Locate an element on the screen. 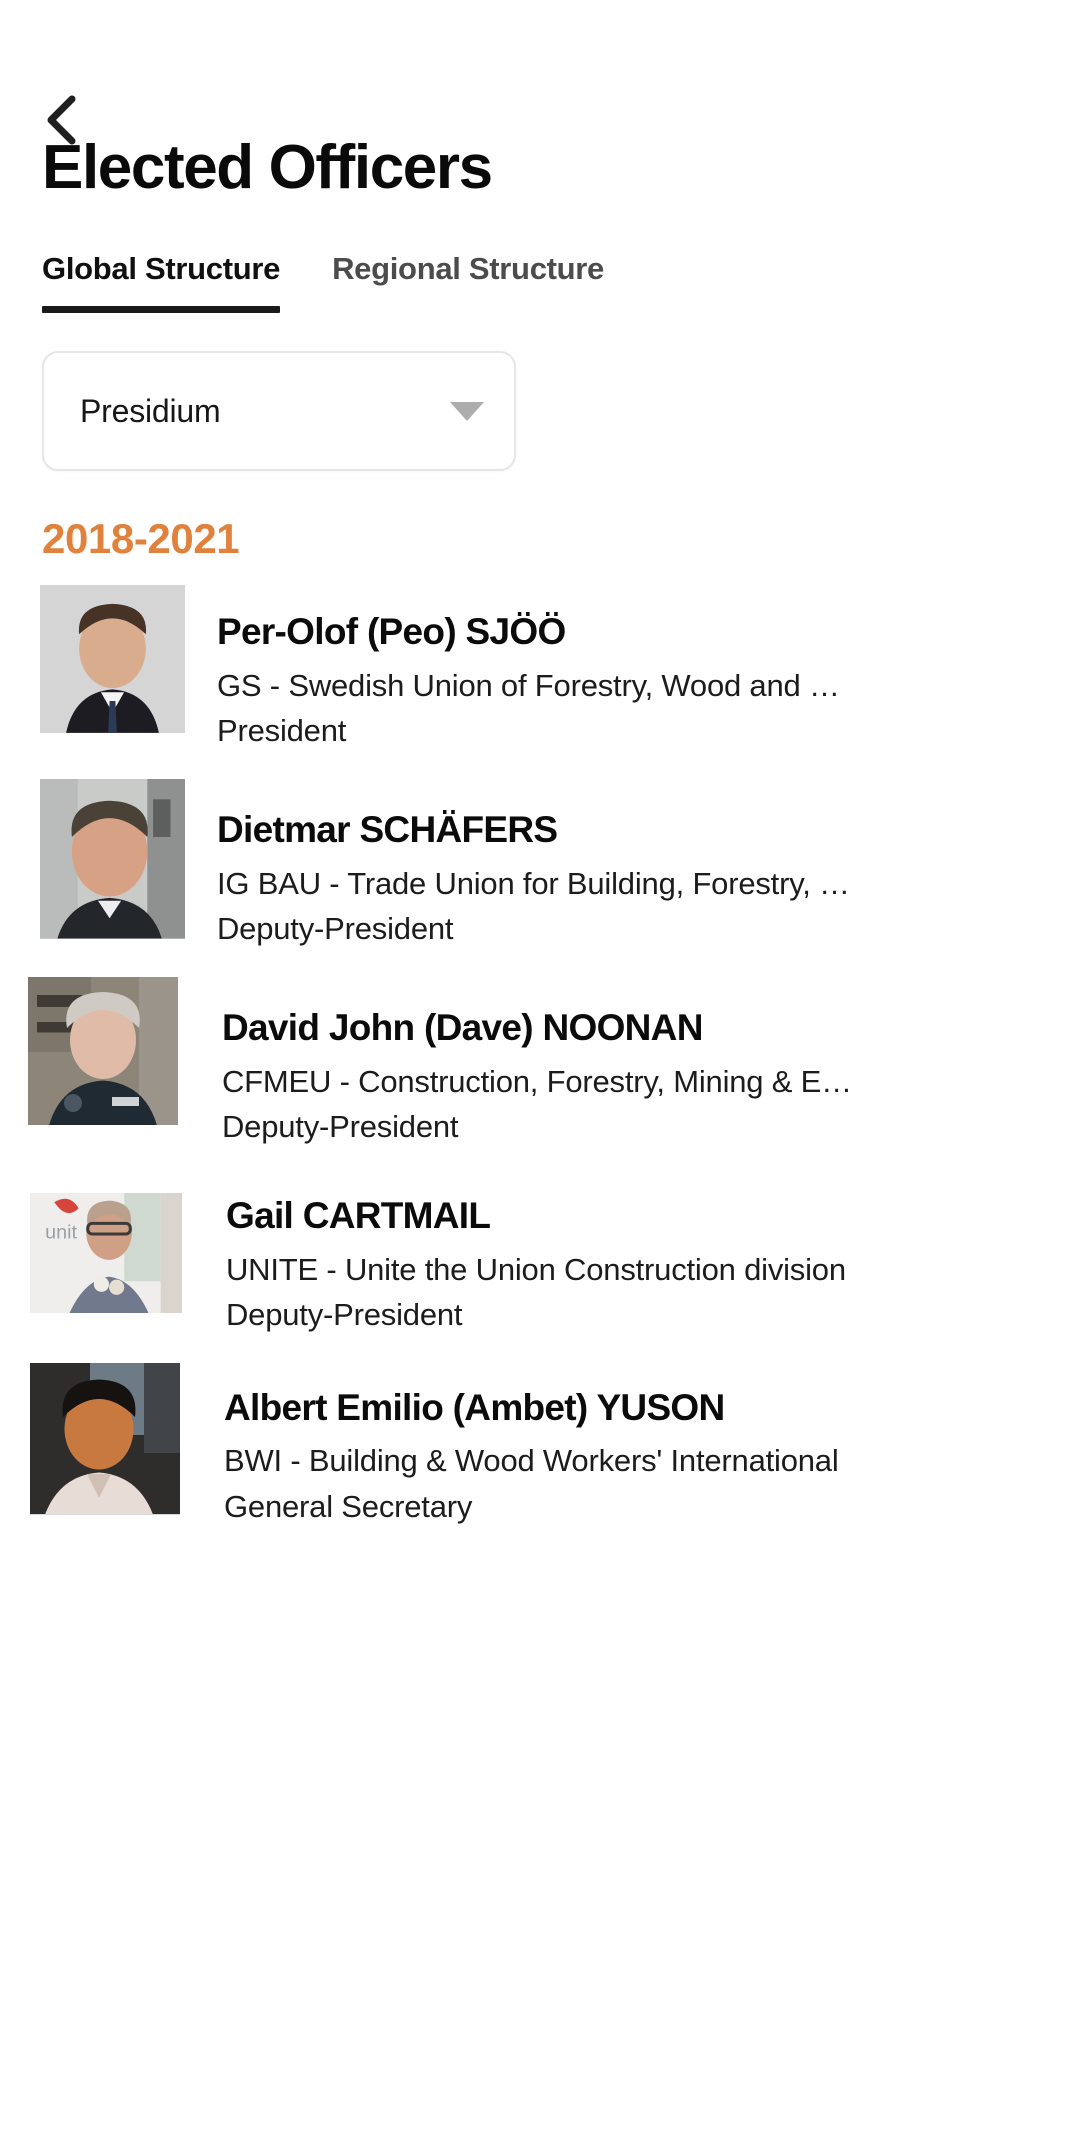 The image size is (1080, 2138). tab-bar: Global Structure Regional Structure is located at coordinates (561, 282).